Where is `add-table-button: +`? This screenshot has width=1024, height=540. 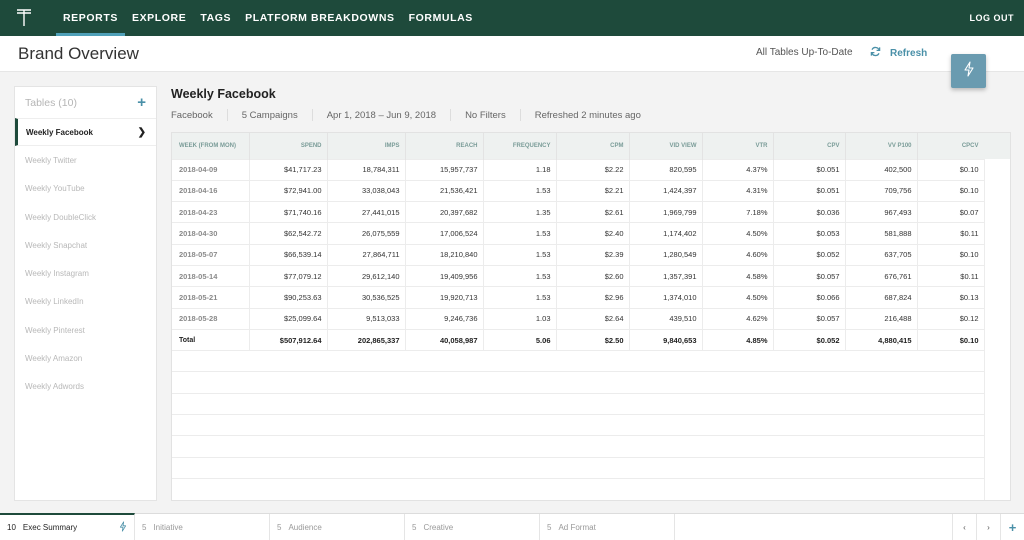
add-table-button: + is located at coordinates (141, 102).